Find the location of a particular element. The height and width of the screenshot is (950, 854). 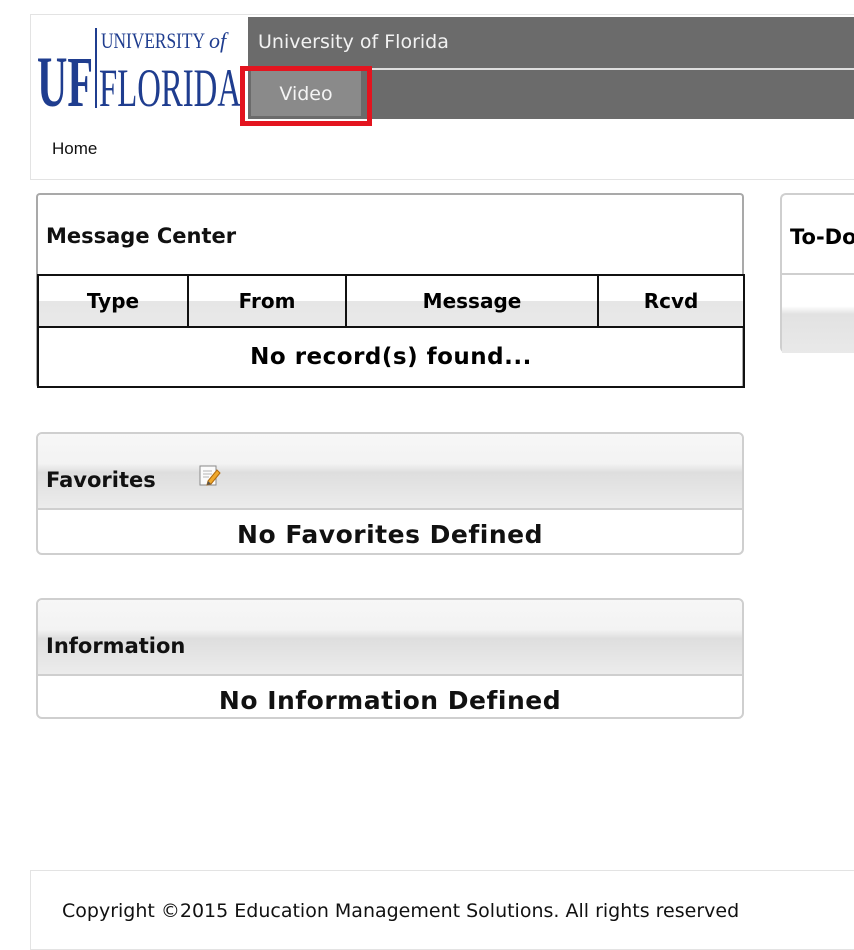

svg-text: UF is located at coordinates (65, 80).